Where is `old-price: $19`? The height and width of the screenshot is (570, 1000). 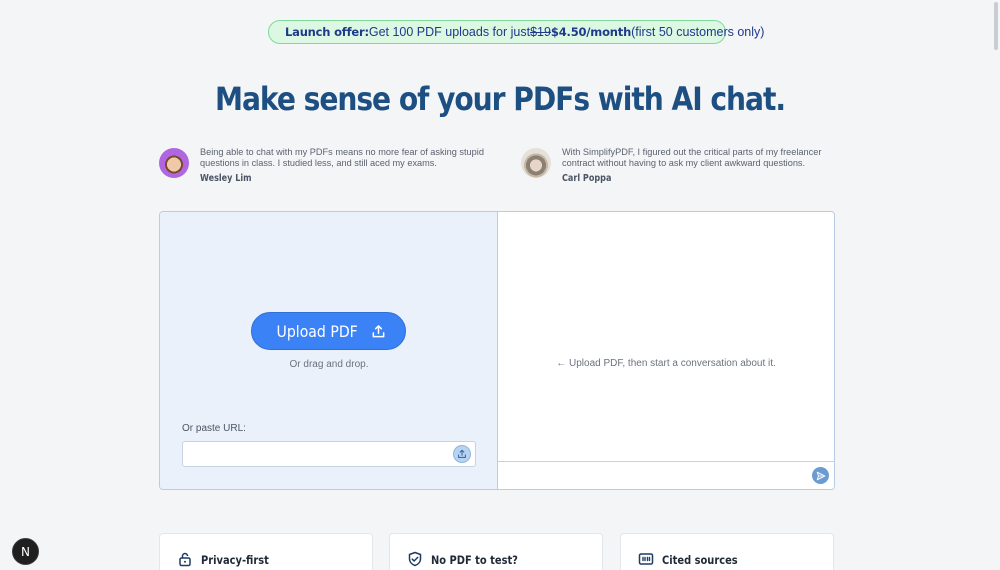
old-price: $19 is located at coordinates (540, 32).